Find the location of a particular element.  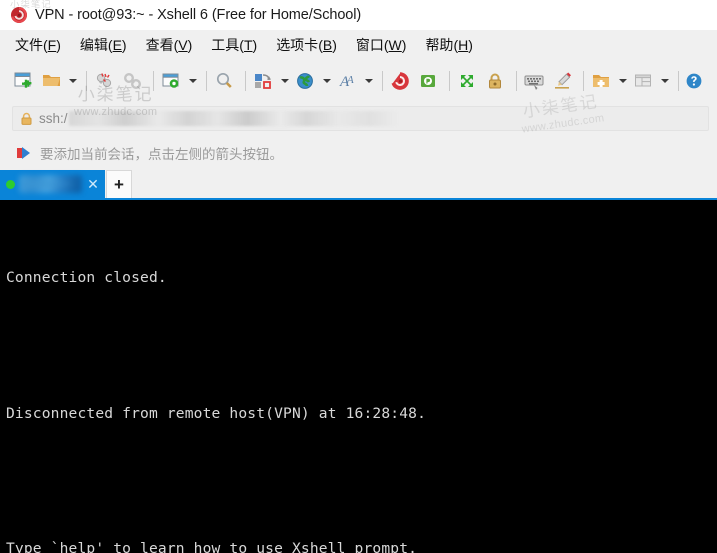

highlight-pen-icon is located at coordinates (563, 81).